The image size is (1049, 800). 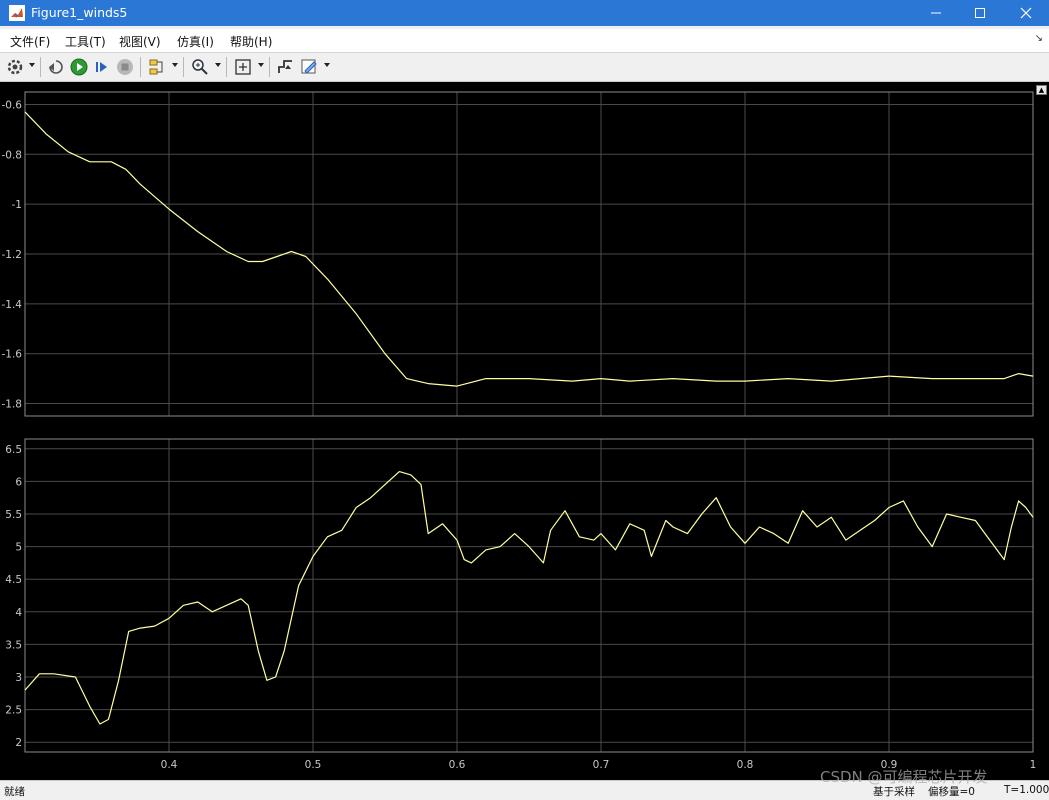 What do you see at coordinates (745, 765) in the screenshot?
I see `axes-2-xtick-label: 0.8` at bounding box center [745, 765].